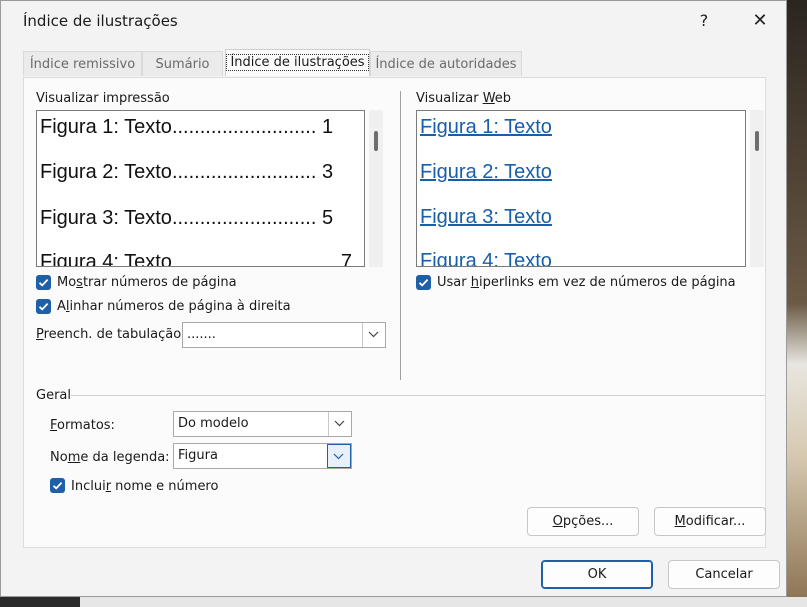 Image resolution: width=807 pixels, height=607 pixels. What do you see at coordinates (327, 172) in the screenshot?
I see `entry-page: 3` at bounding box center [327, 172].